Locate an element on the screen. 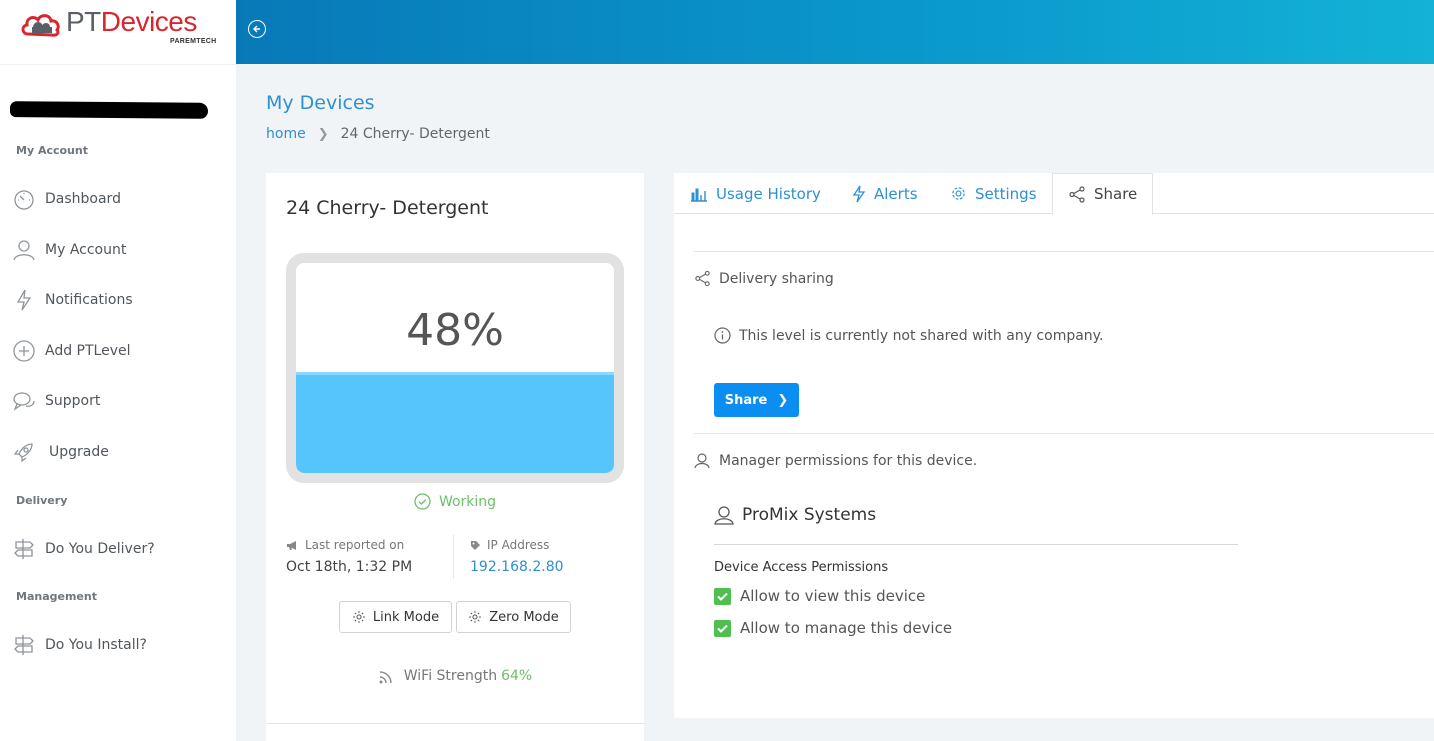 The width and height of the screenshot is (1434, 741). manager-permissions-heading: Manager permissions for this device. is located at coordinates (835, 460).